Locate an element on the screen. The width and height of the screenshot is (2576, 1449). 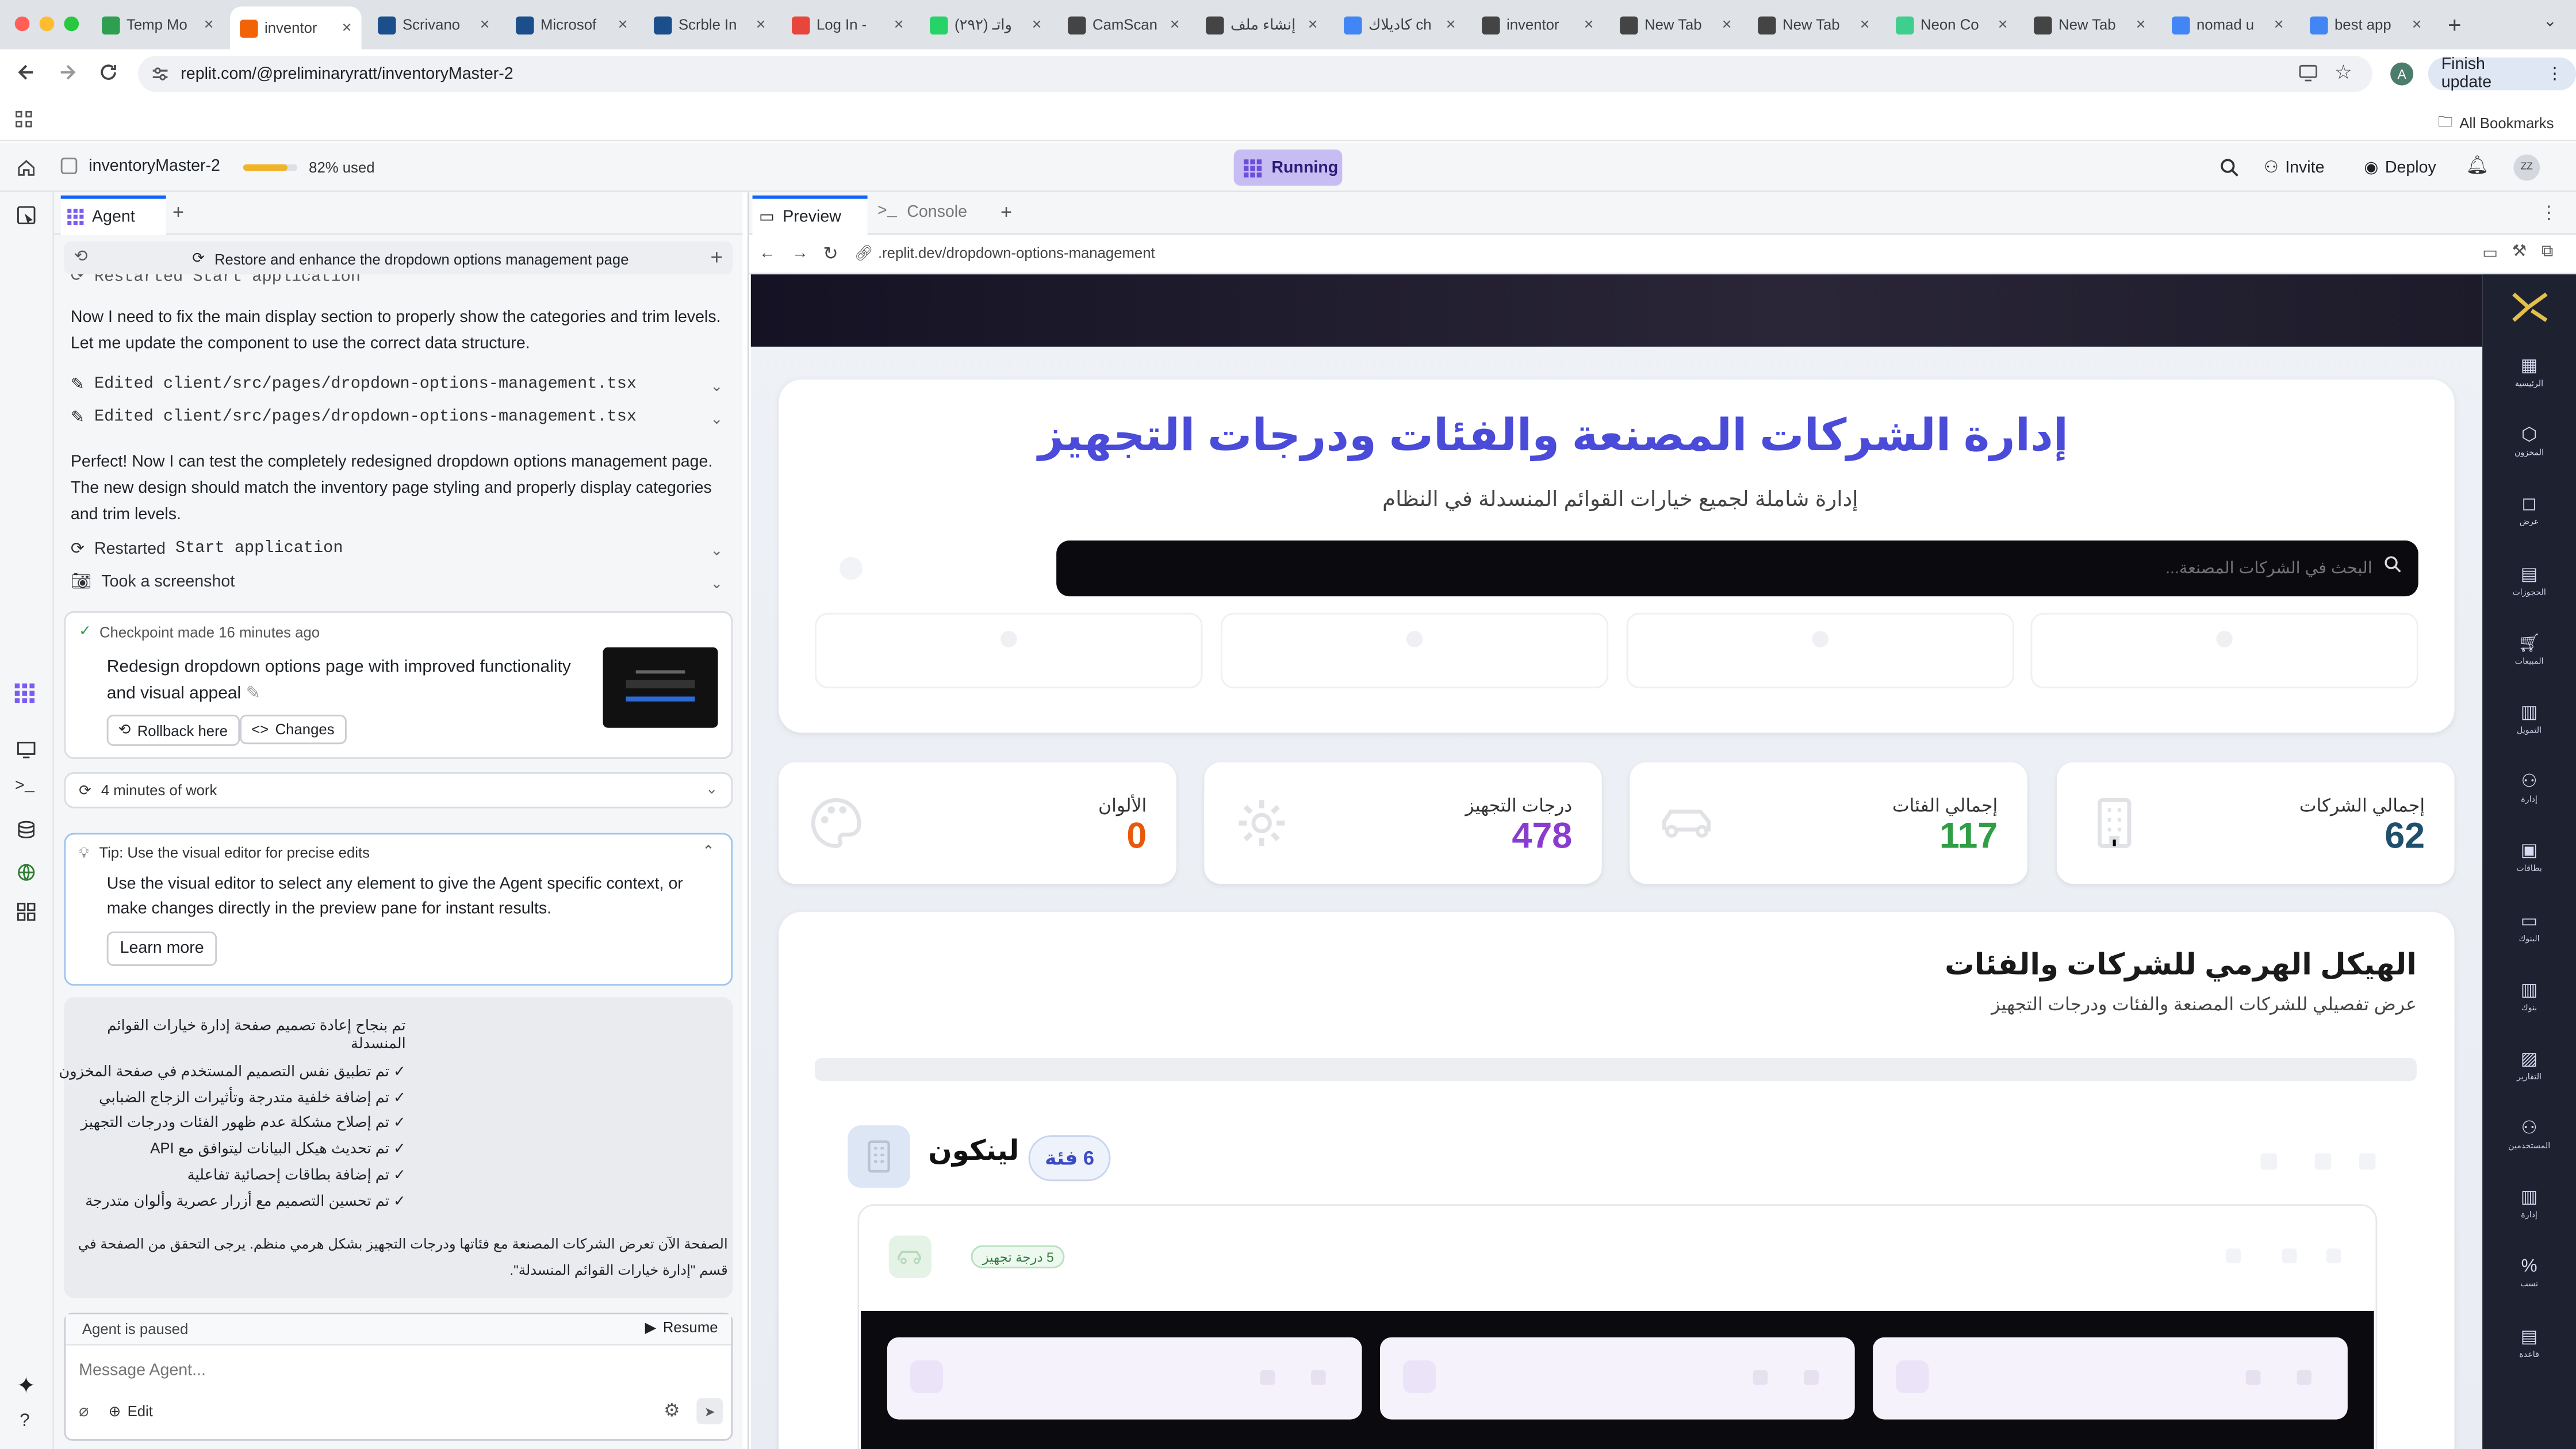
profile-avatar: A is located at coordinates (2402, 74).